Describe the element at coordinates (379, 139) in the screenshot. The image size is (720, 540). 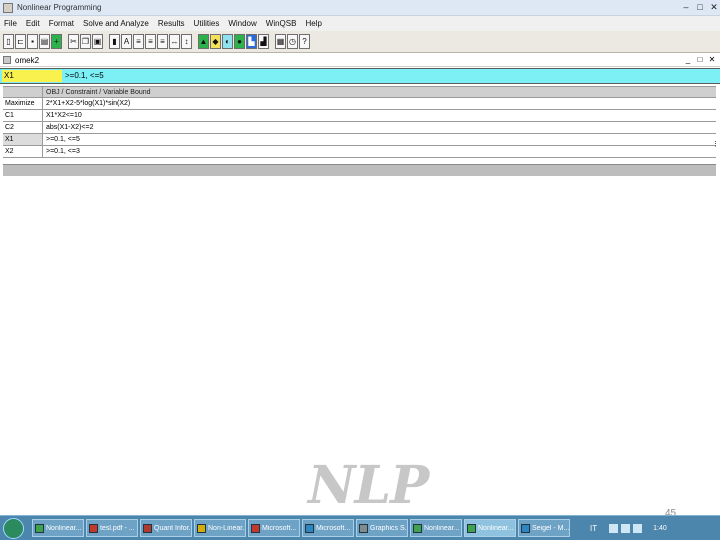
I see `grid-cell: >=0.1, <=5` at that location.